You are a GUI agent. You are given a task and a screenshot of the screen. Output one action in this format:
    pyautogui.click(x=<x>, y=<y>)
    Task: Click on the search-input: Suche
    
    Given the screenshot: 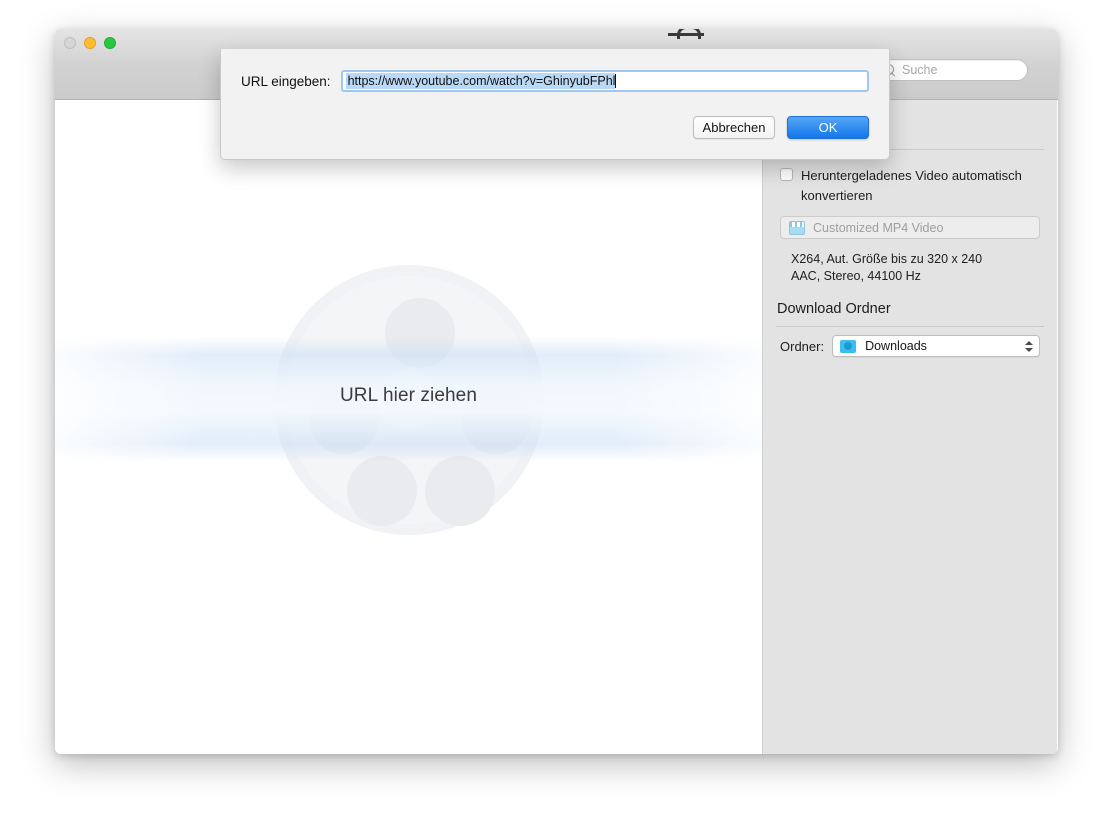 What is the action you would take?
    pyautogui.click(x=950, y=70)
    